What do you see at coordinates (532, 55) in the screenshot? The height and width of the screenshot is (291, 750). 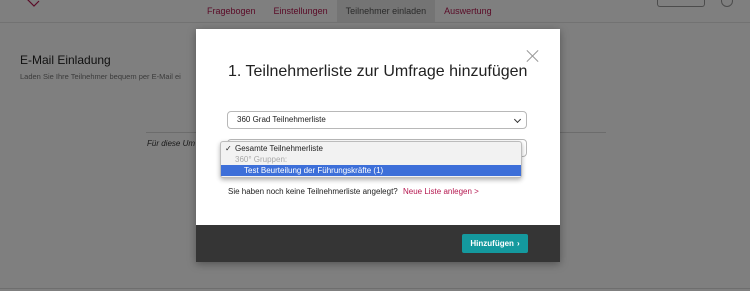 I see `close-icon` at bounding box center [532, 55].